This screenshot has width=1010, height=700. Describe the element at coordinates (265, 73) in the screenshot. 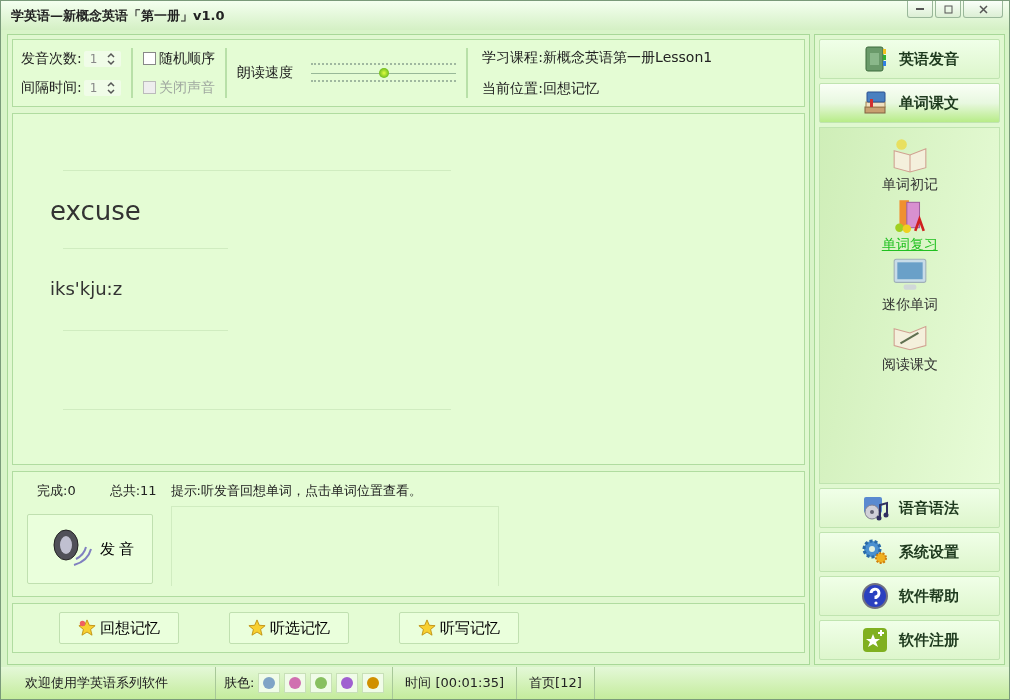

I see `speed-label: 朗读速度` at that location.